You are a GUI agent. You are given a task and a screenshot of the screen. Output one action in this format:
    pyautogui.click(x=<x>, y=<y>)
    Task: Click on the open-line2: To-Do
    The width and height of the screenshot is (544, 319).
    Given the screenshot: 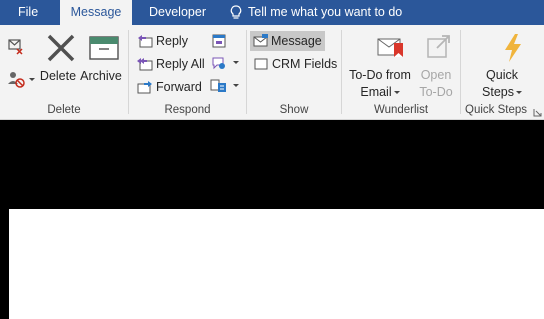 What is the action you would take?
    pyautogui.click(x=436, y=92)
    